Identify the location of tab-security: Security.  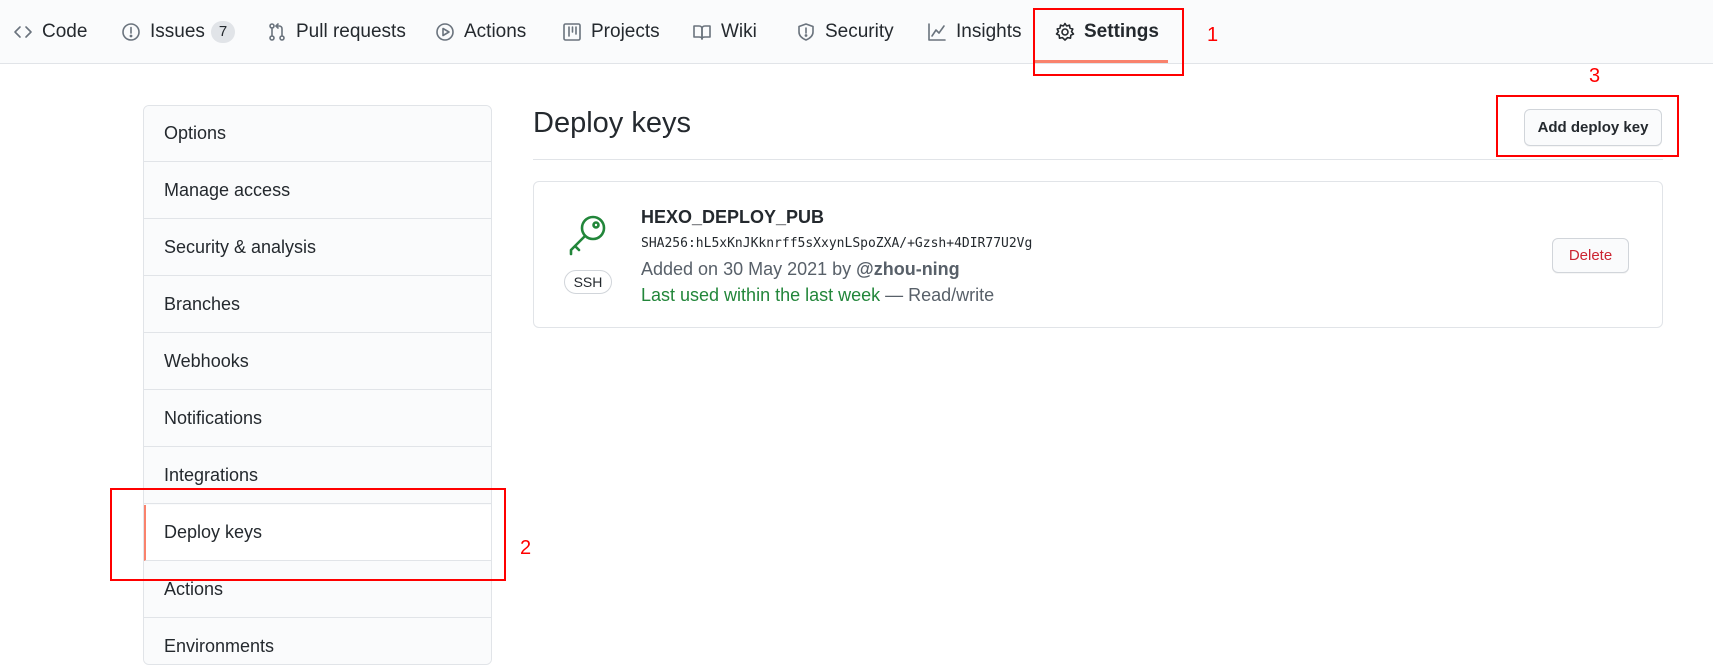
(845, 32).